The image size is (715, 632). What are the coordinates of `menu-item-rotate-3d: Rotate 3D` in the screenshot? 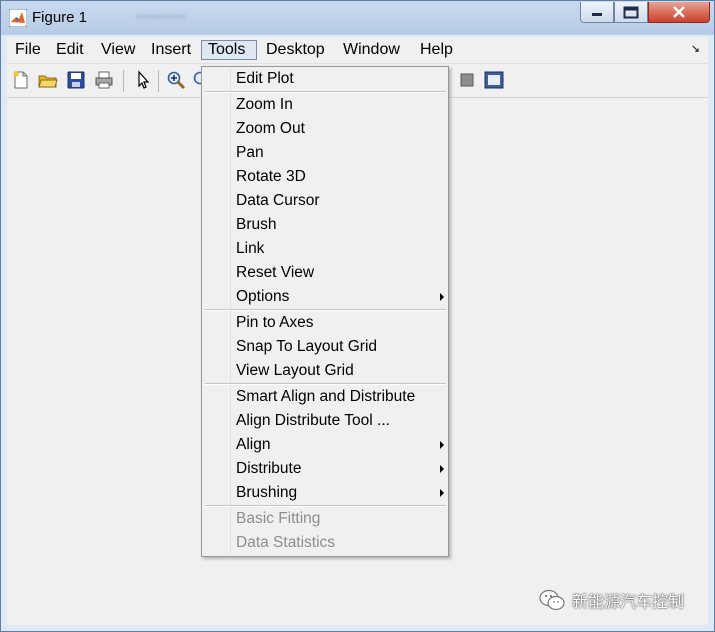 It's located at (325, 178).